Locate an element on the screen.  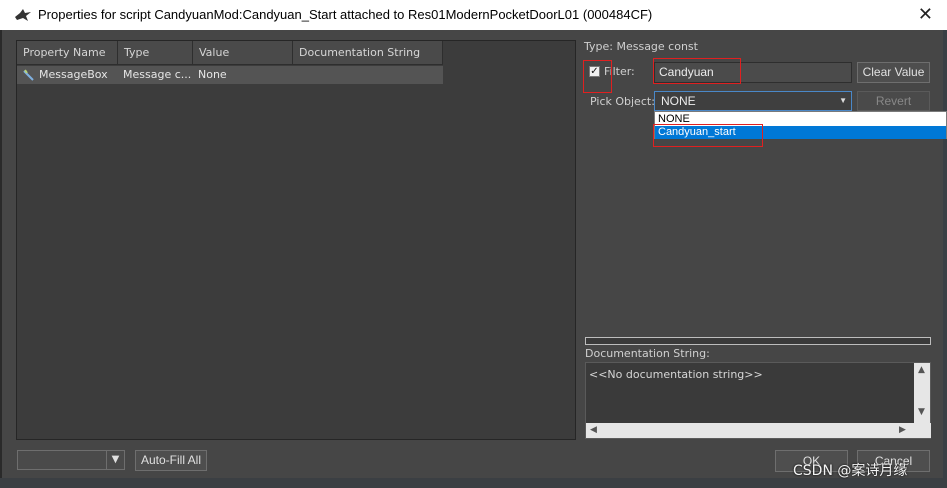
row-property-name: MessageBox is located at coordinates (73, 74).